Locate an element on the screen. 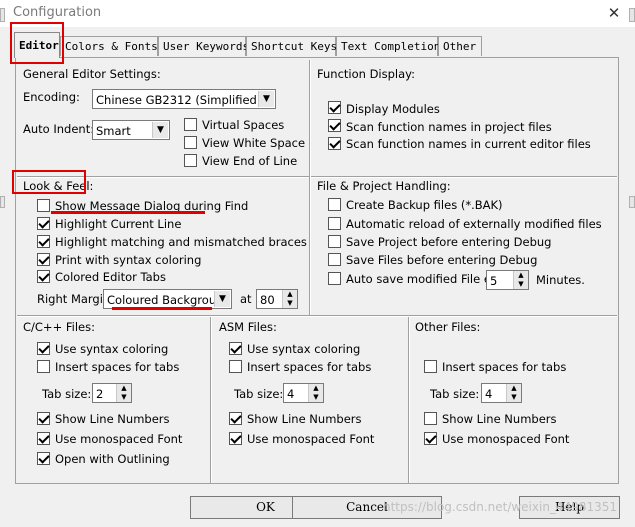  cpp-line-numbers-label: Show Line Numbers is located at coordinates (112, 419).